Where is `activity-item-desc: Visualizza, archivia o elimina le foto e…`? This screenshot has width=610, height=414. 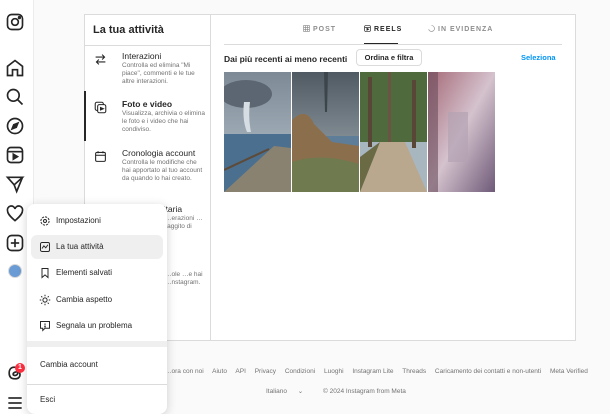
activity-item-desc: Visualizza, archivia o elimina le foto e… is located at coordinates (163, 121).